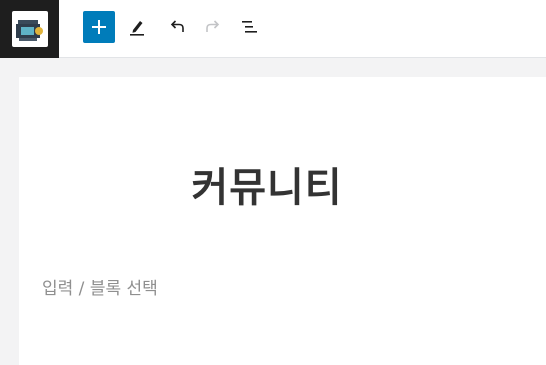 This screenshot has width=546, height=365. I want to click on undo-icon, so click(177, 26).